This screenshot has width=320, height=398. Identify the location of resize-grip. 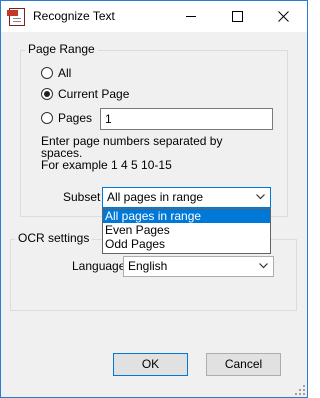
(300, 390).